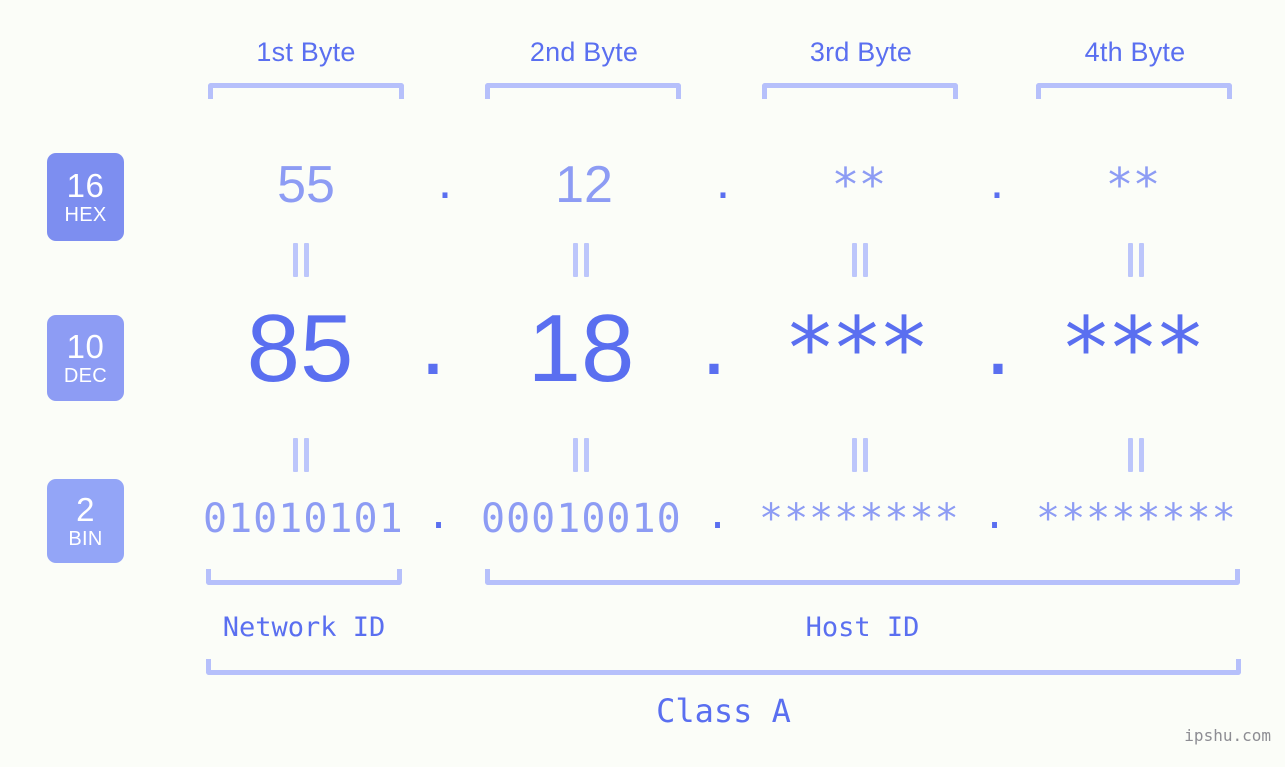 The image size is (1285, 767). What do you see at coordinates (584, 52) in the screenshot?
I see `byte-header-2: 2nd Byte` at bounding box center [584, 52].